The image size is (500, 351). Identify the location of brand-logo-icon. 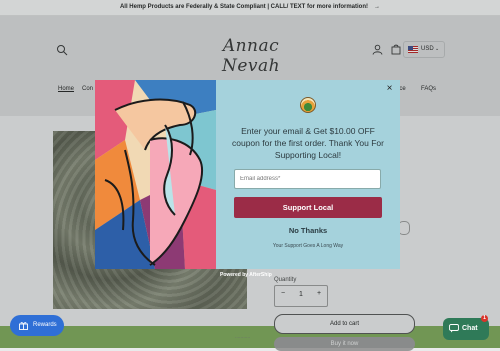
(308, 105).